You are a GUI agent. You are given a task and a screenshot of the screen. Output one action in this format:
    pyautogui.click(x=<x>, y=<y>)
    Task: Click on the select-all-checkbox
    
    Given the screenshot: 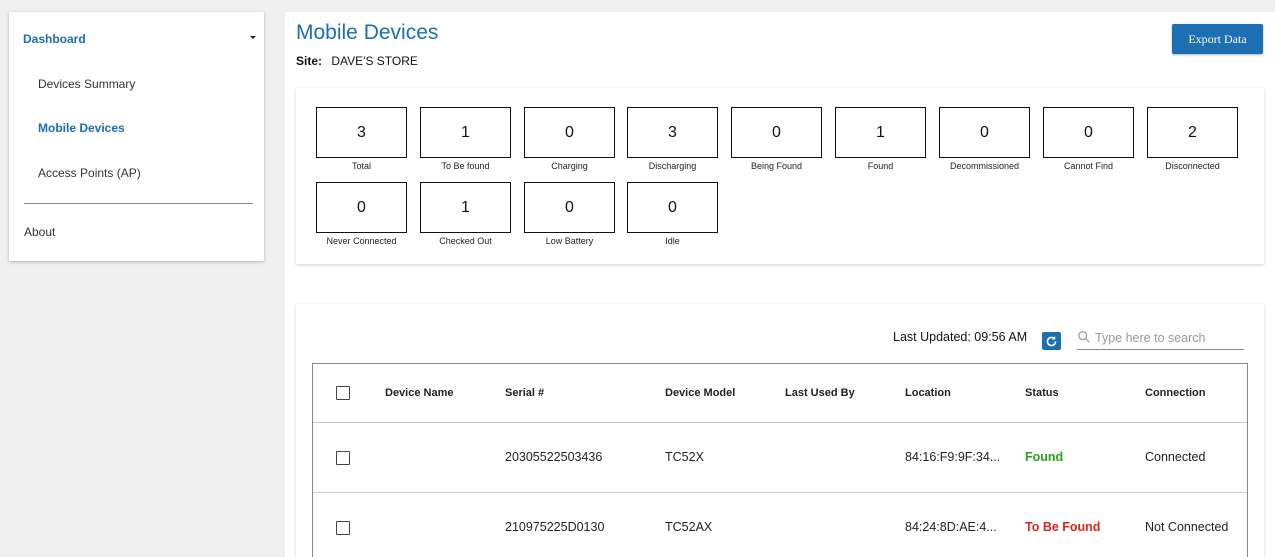 What is the action you would take?
    pyautogui.click(x=343, y=393)
    